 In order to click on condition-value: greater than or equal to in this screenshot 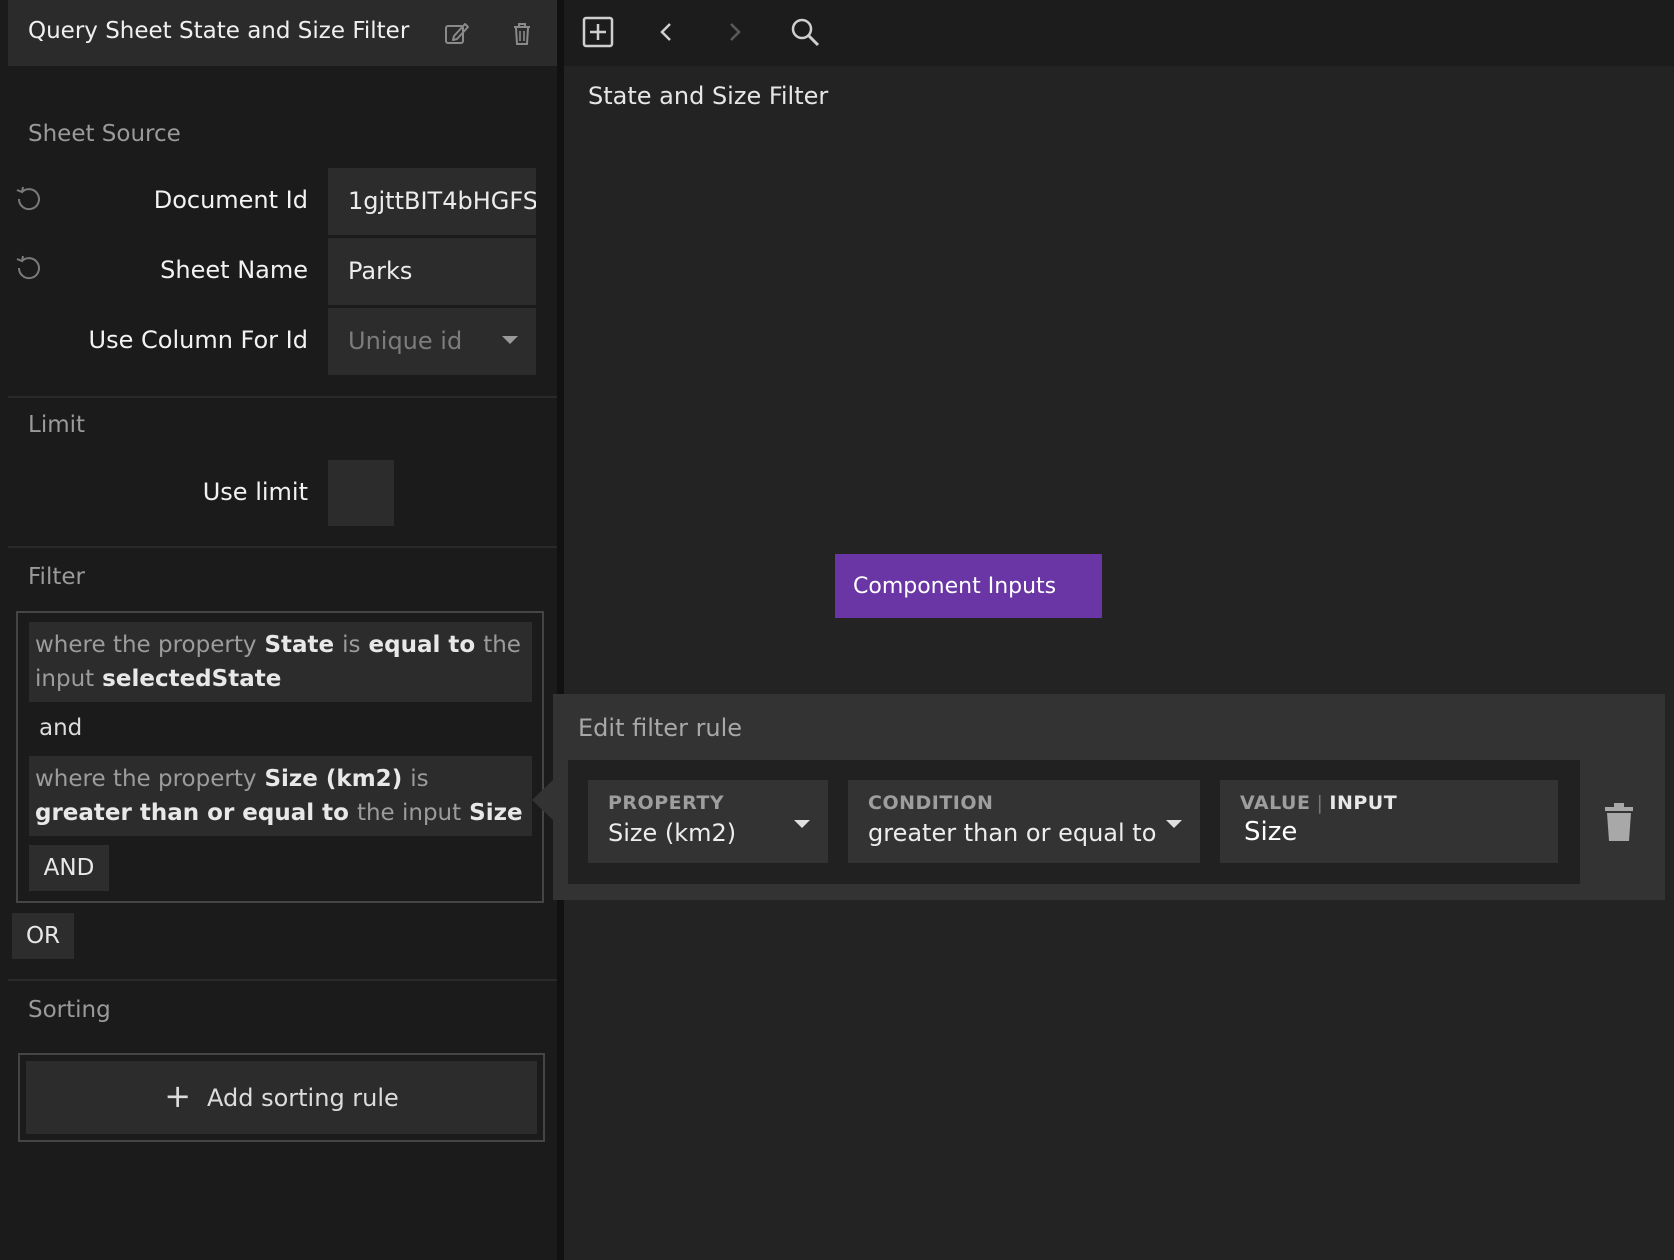, I will do `click(1012, 833)`.